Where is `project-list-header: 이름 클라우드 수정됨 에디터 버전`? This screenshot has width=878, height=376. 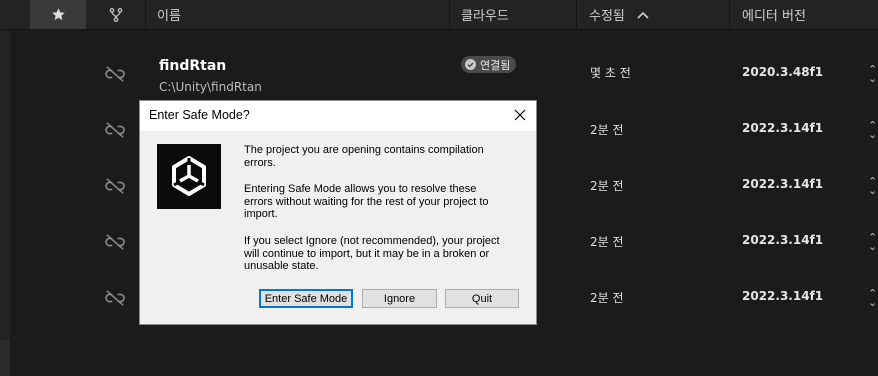
project-list-header: 이름 클라우드 수정됨 에디터 버전 is located at coordinates (439, 15).